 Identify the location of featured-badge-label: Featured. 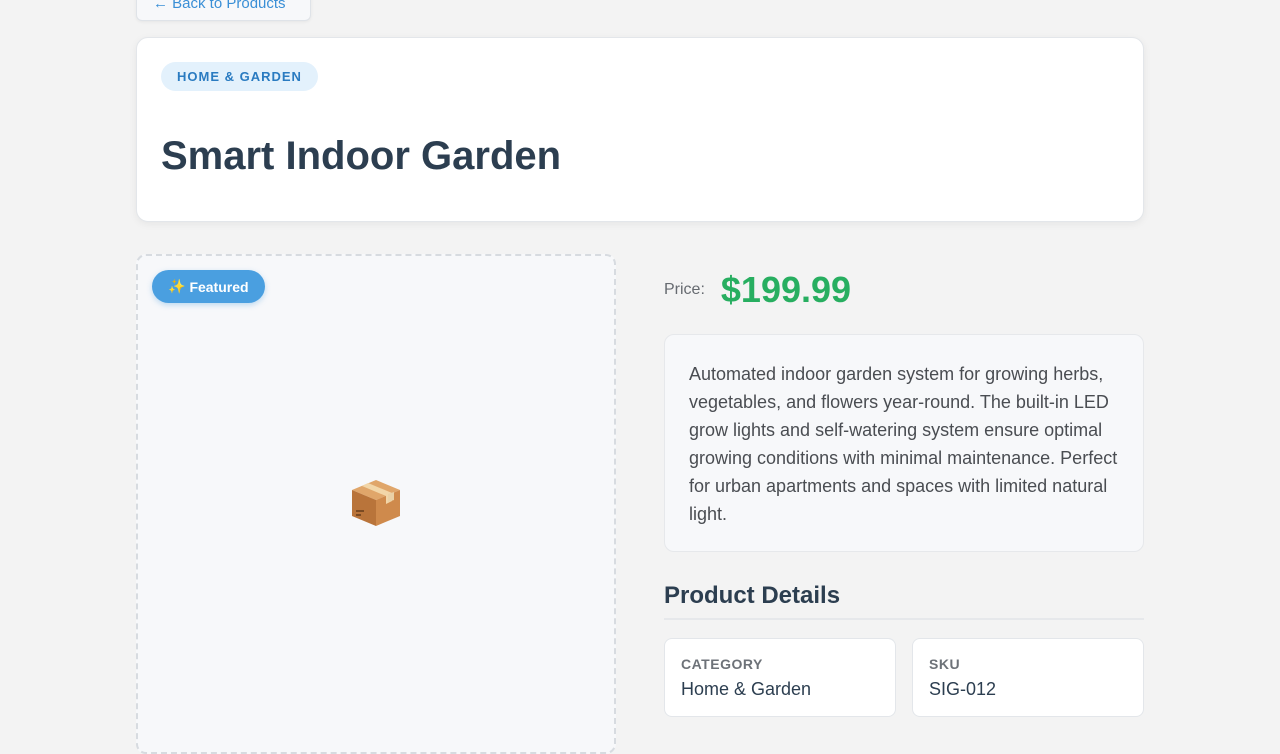
(219, 286).